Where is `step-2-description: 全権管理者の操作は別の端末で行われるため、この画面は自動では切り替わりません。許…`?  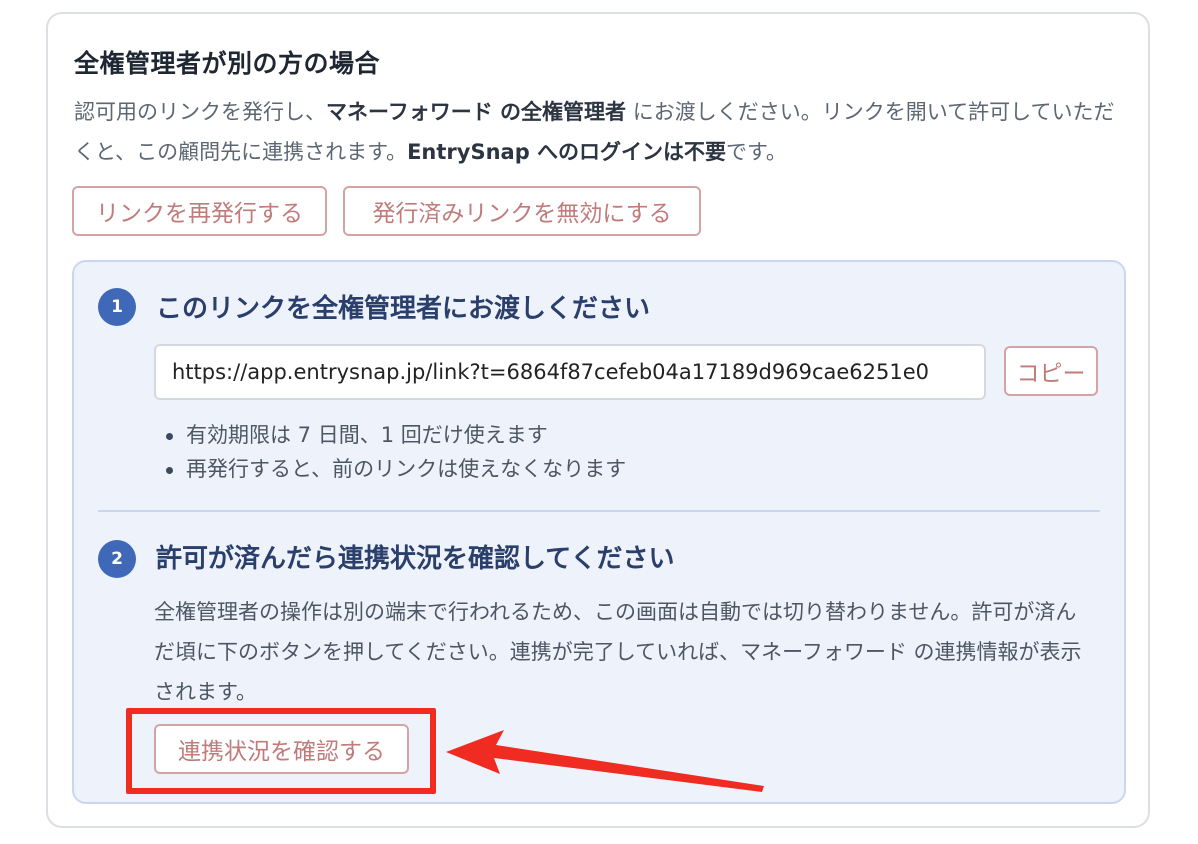 step-2-description: 全権管理者の操作は別の端末で行われるため、この画面は自動では切り替わりません。許… is located at coordinates (618, 652).